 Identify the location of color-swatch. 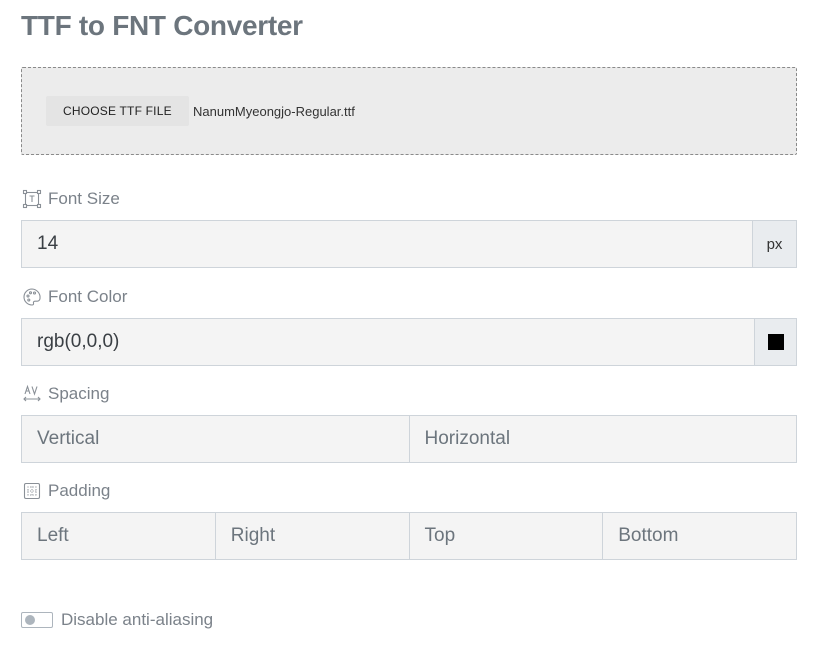
(775, 342).